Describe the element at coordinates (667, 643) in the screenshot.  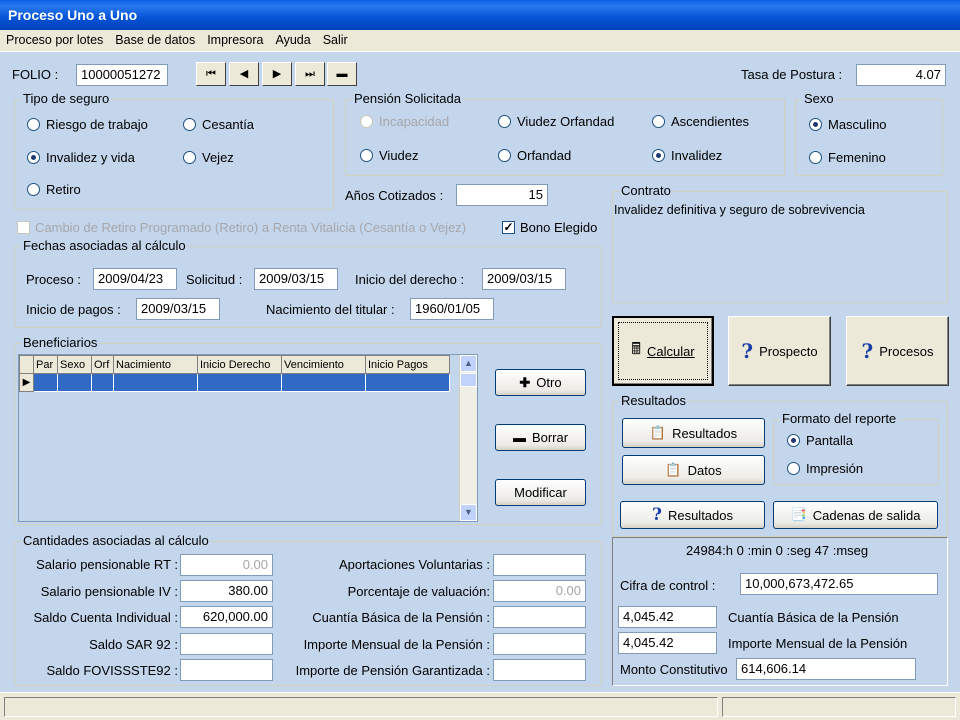
I see `importe-value-field: 4,045.42` at that location.